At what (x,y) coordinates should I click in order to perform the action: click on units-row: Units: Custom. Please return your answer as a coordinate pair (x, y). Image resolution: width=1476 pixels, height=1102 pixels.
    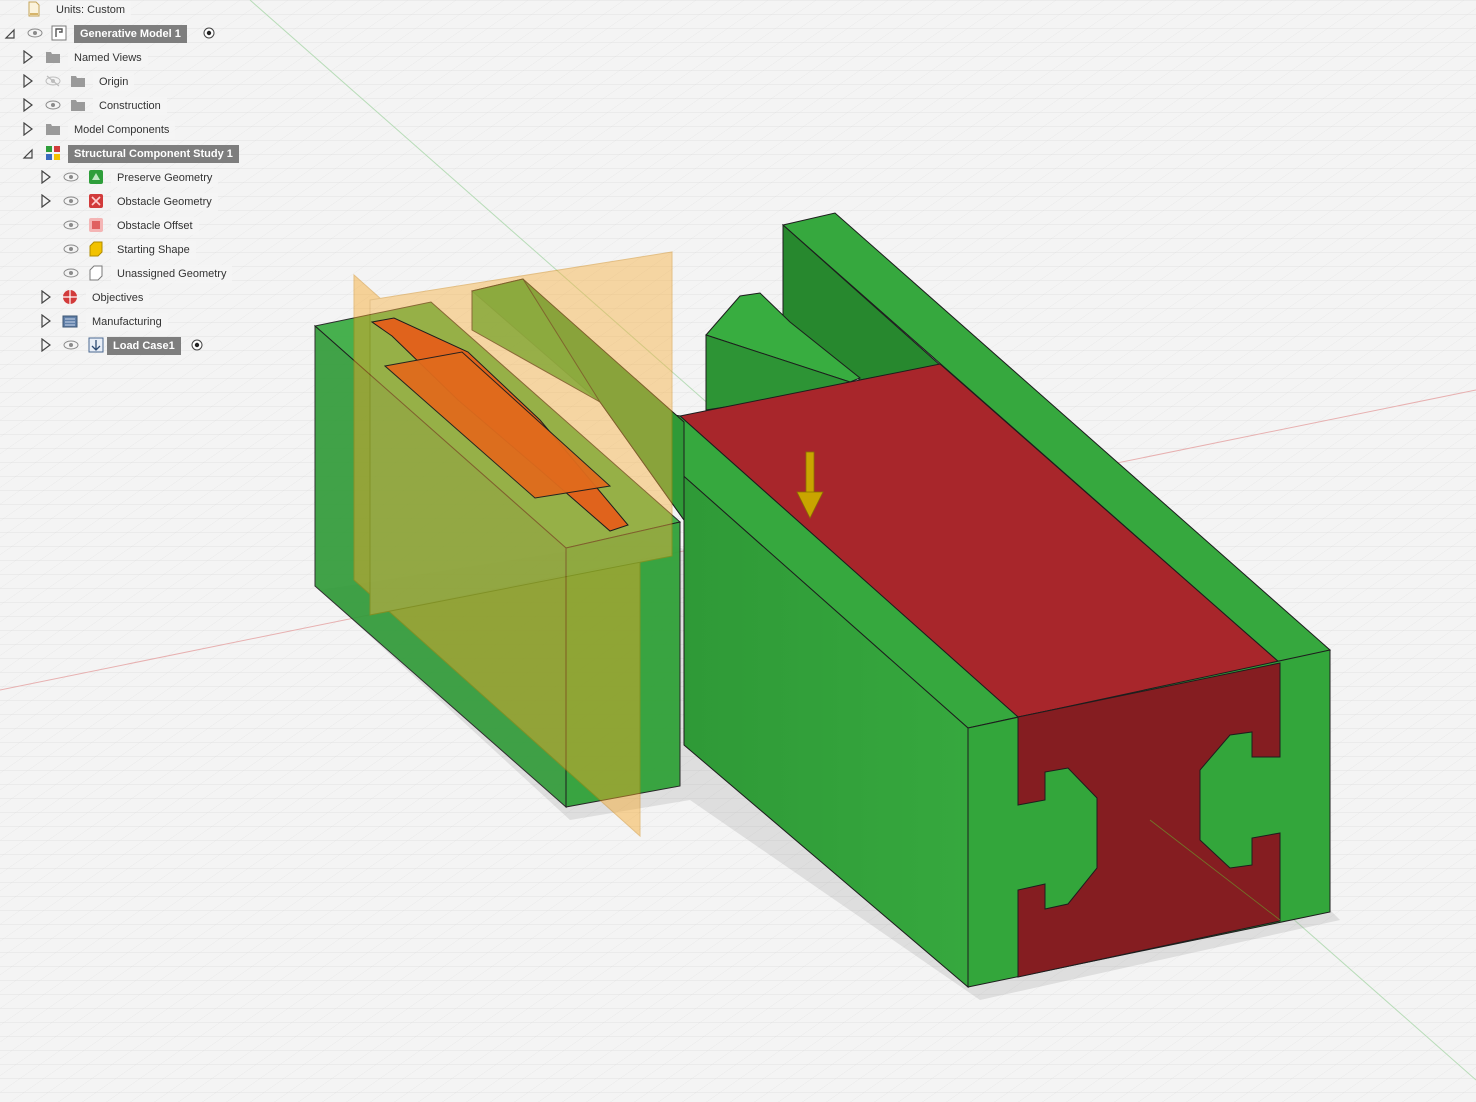
    Looking at the image, I should click on (100, 10).